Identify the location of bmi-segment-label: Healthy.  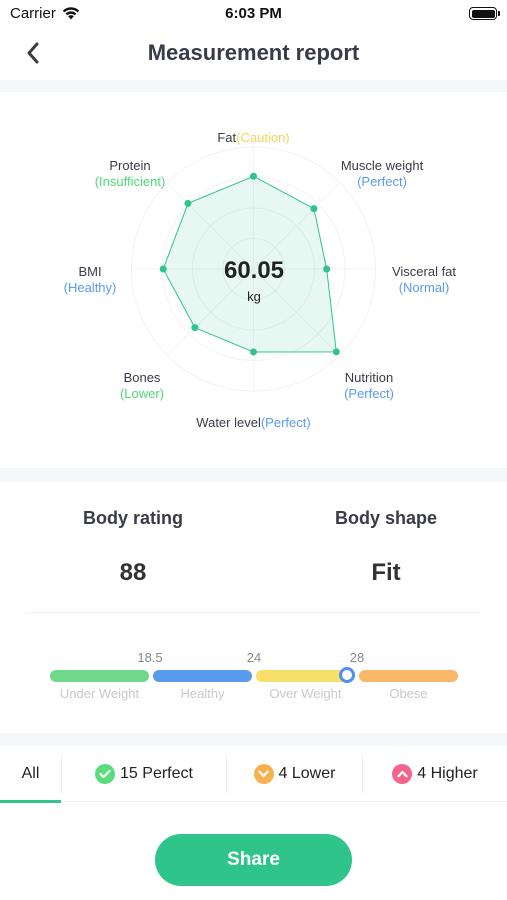
(202, 693).